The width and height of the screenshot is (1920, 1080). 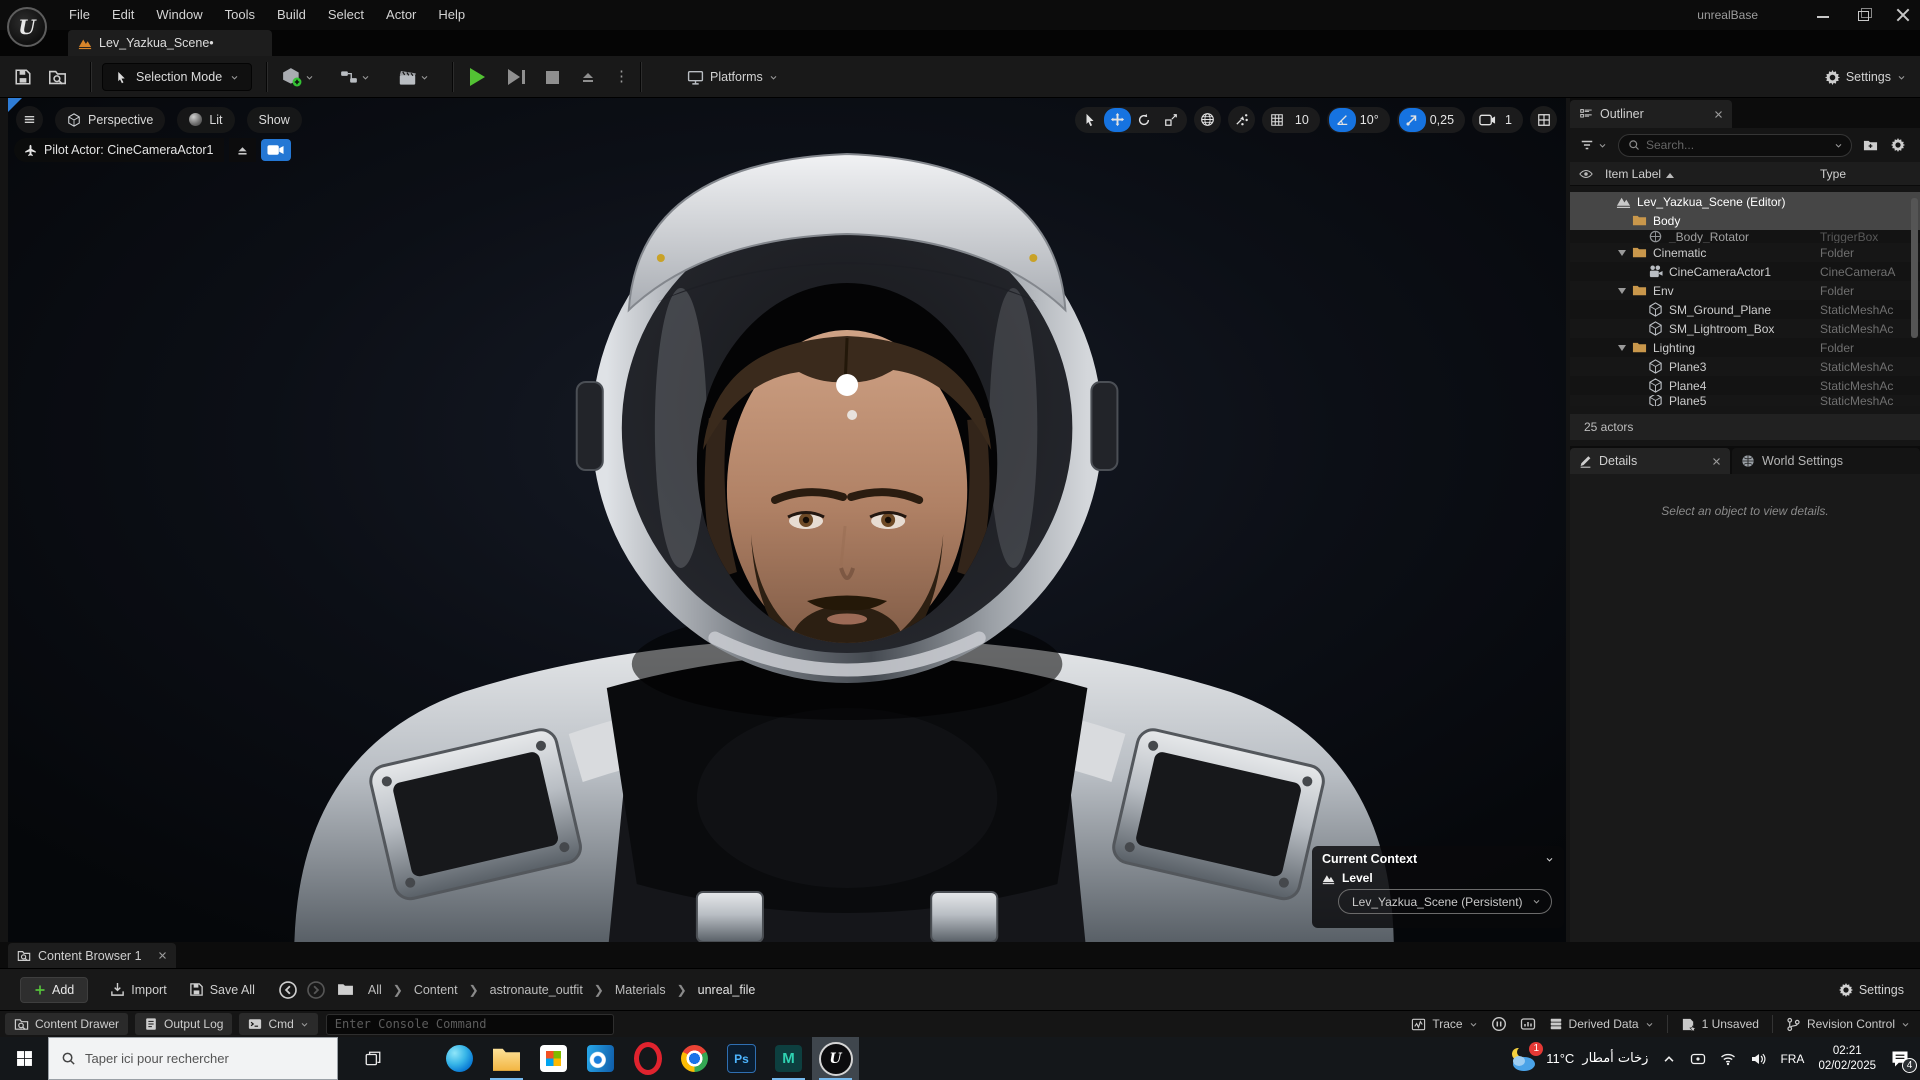 What do you see at coordinates (205, 1058) in the screenshot?
I see `taskbar-search-input` at bounding box center [205, 1058].